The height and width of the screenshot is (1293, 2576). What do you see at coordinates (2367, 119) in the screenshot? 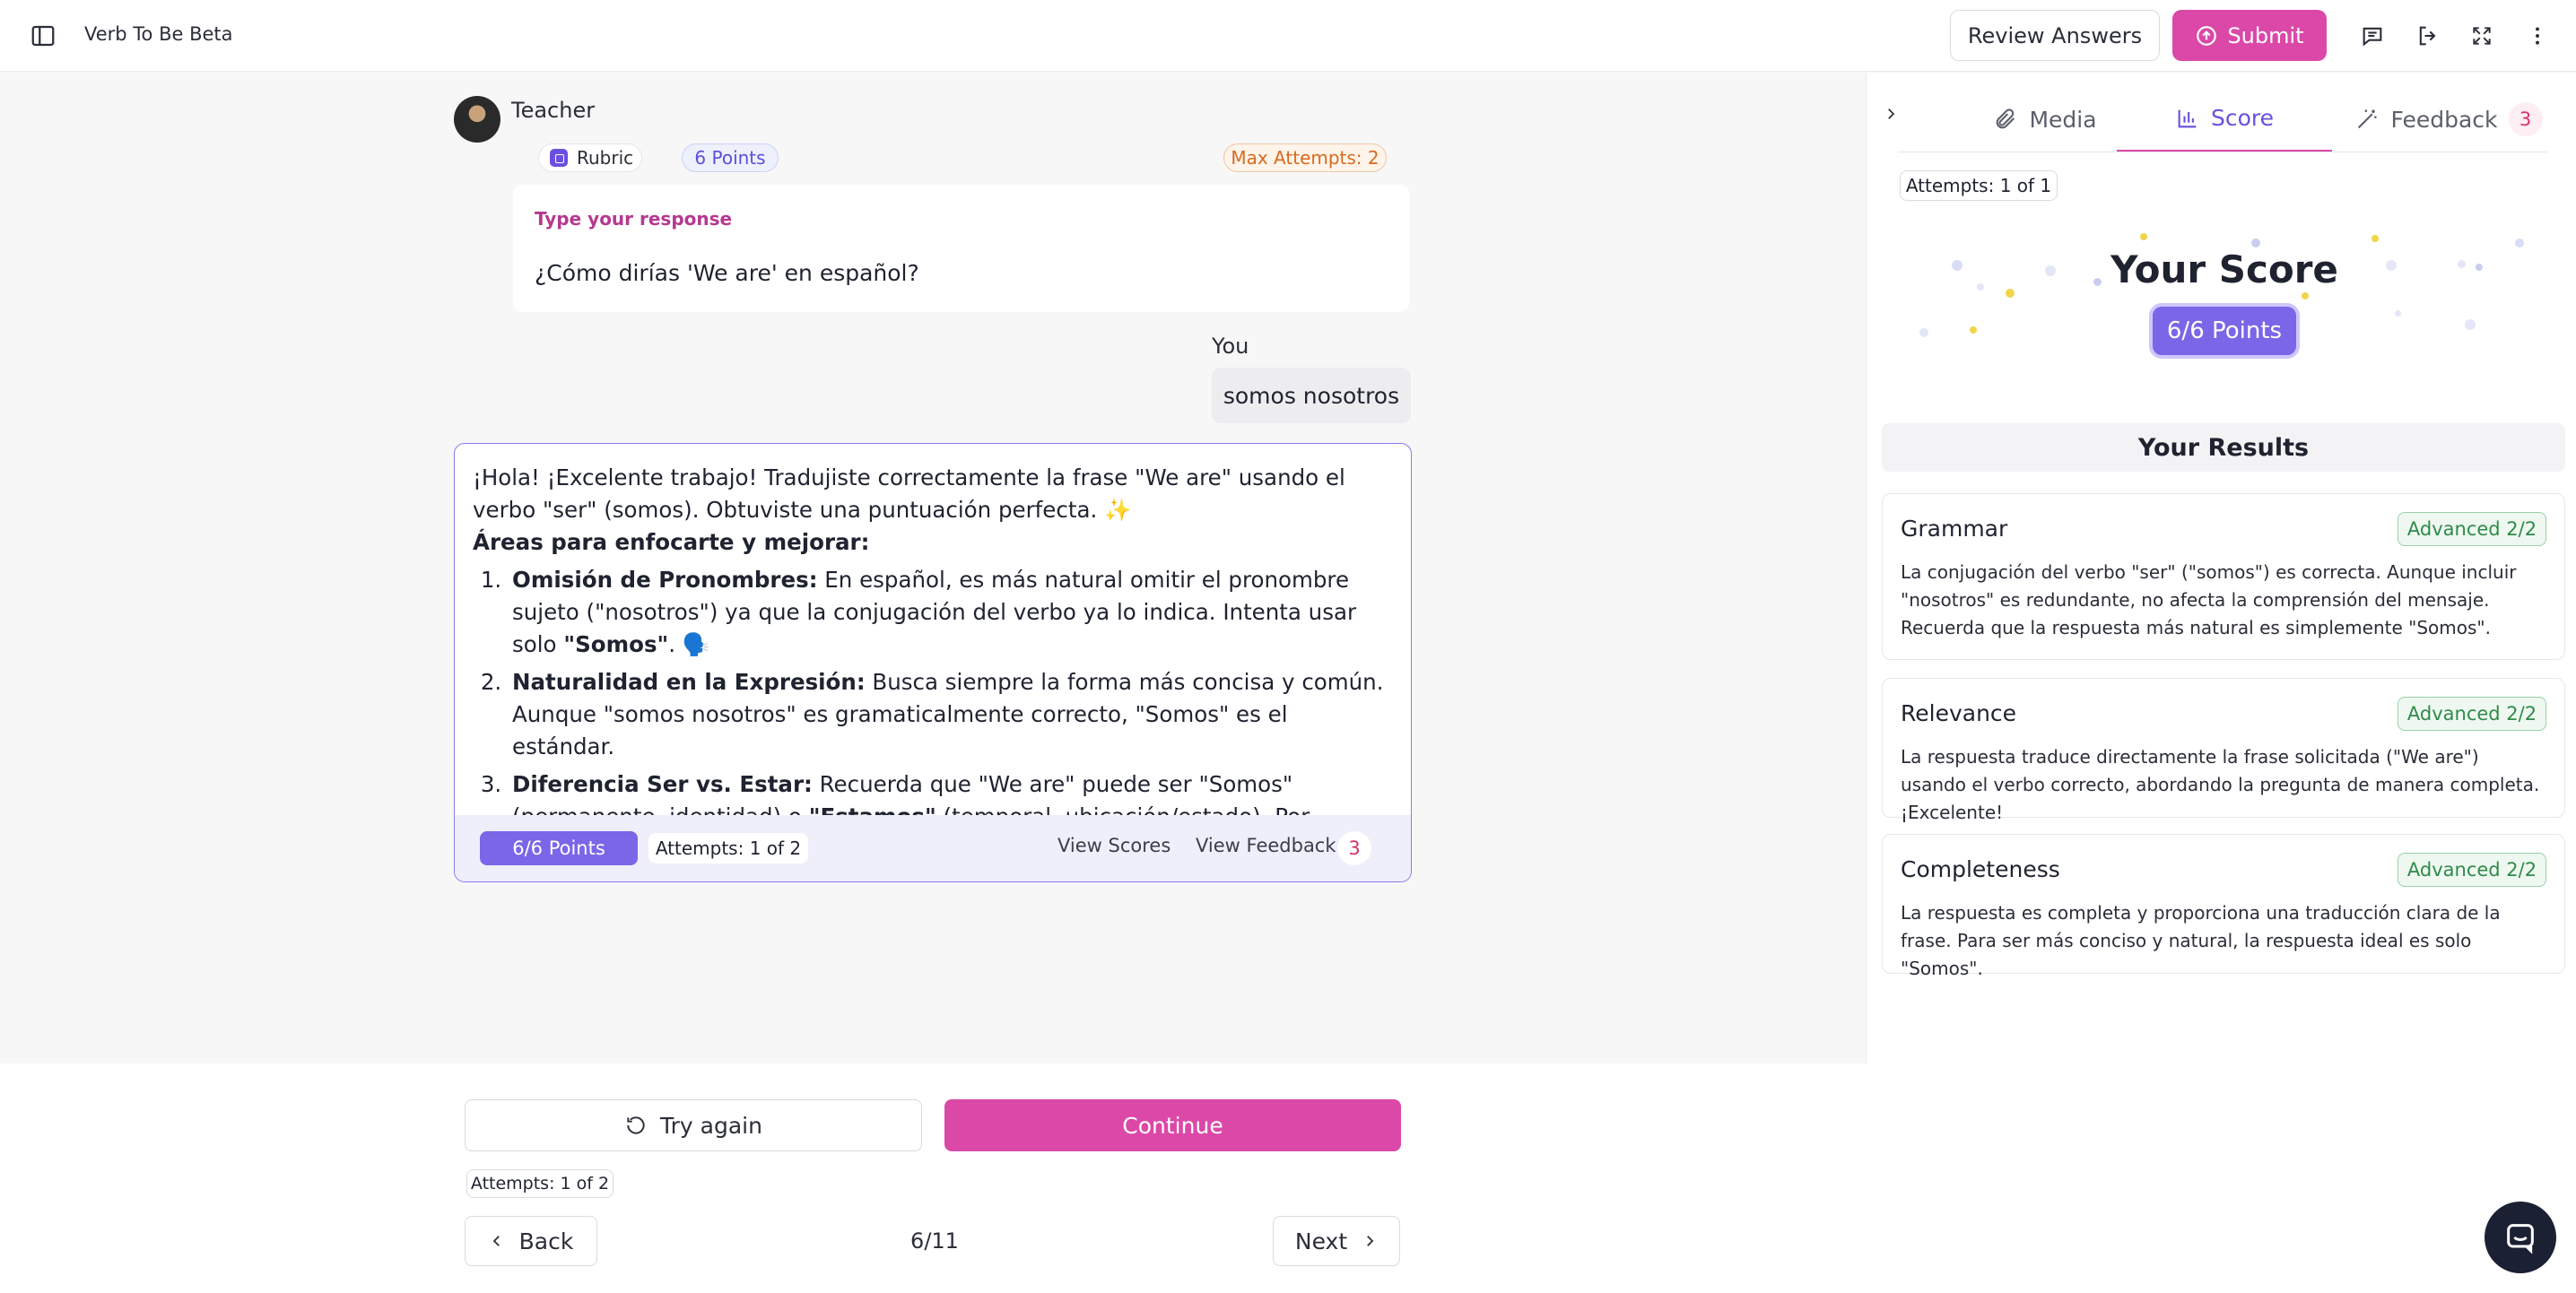
I see `magic-wand-icon` at bounding box center [2367, 119].